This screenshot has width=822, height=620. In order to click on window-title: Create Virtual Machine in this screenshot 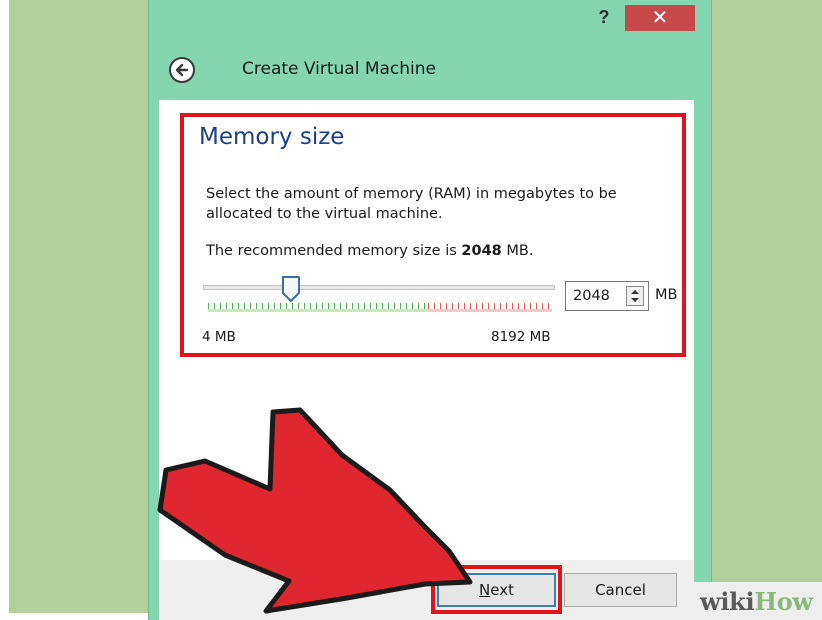, I will do `click(339, 69)`.